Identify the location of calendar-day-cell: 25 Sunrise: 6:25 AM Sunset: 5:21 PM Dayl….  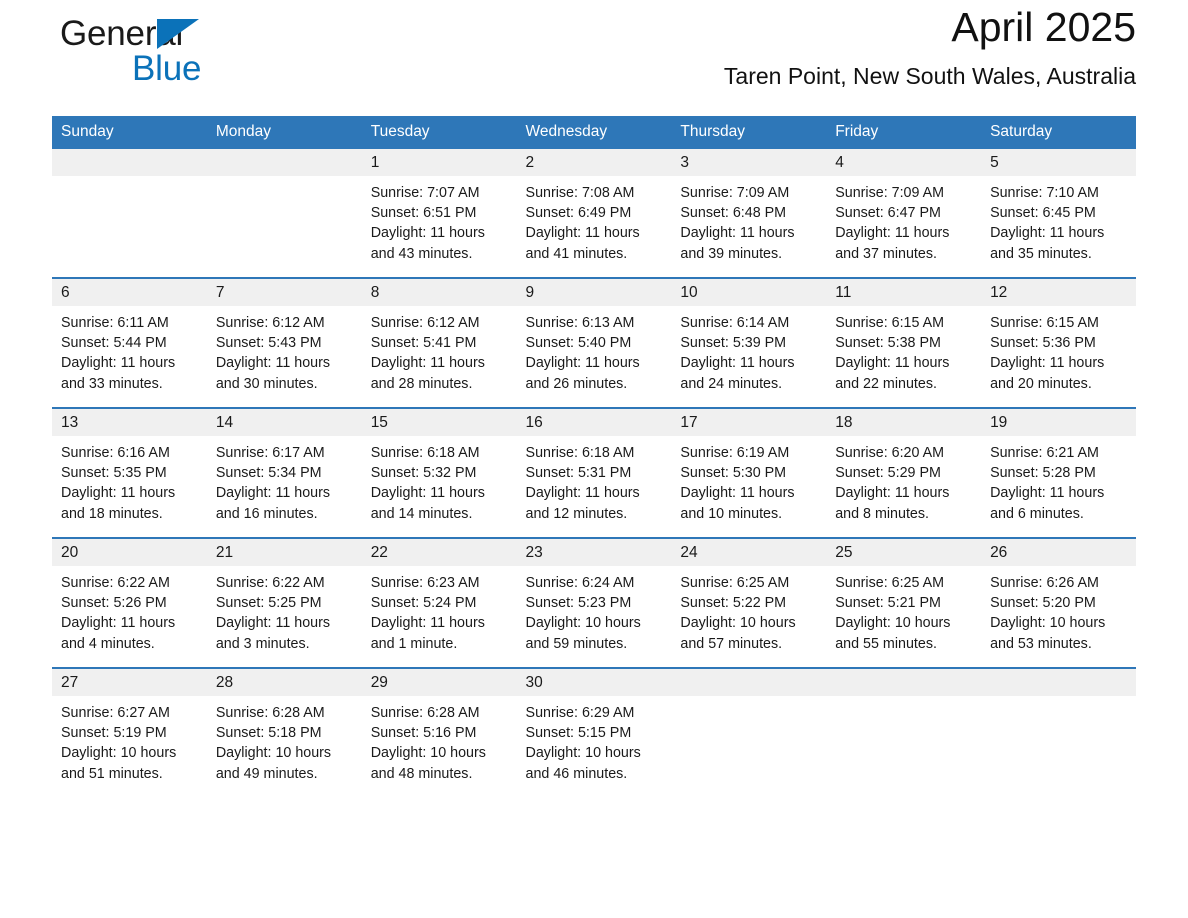
(904, 602).